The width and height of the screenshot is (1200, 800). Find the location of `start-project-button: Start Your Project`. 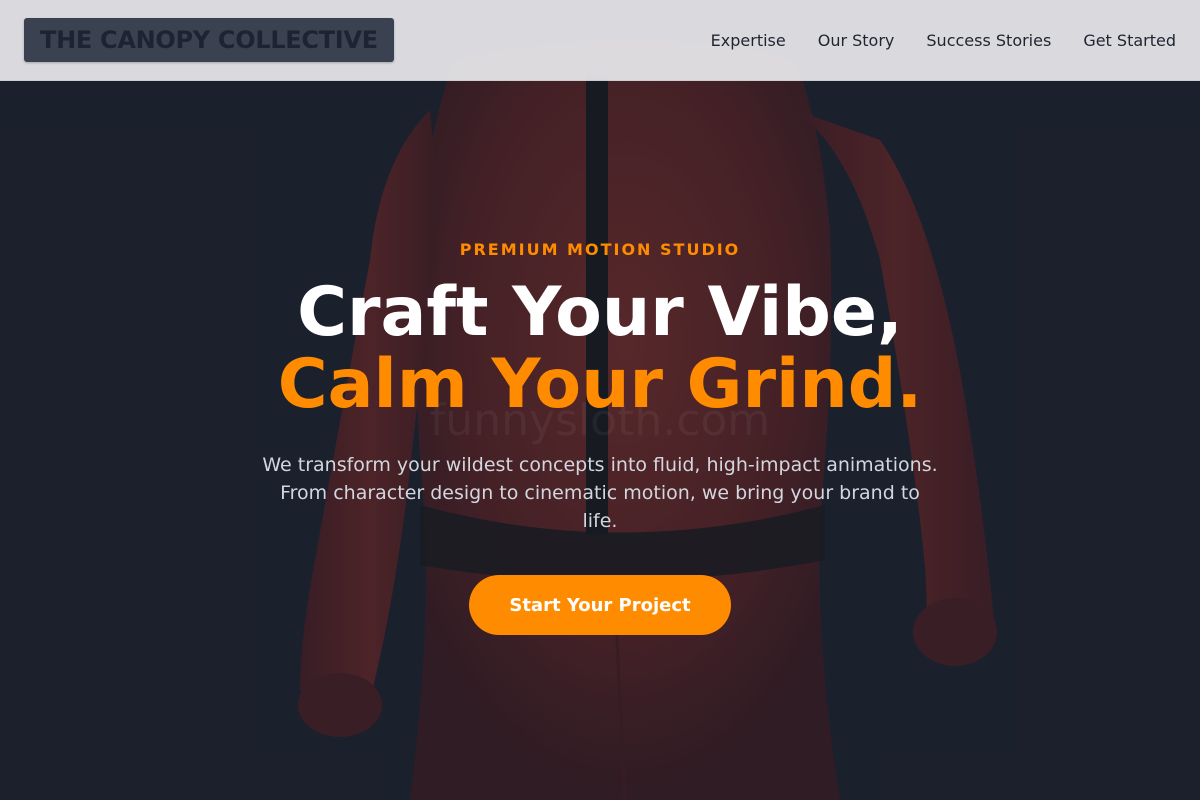

start-project-button: Start Your Project is located at coordinates (600, 605).